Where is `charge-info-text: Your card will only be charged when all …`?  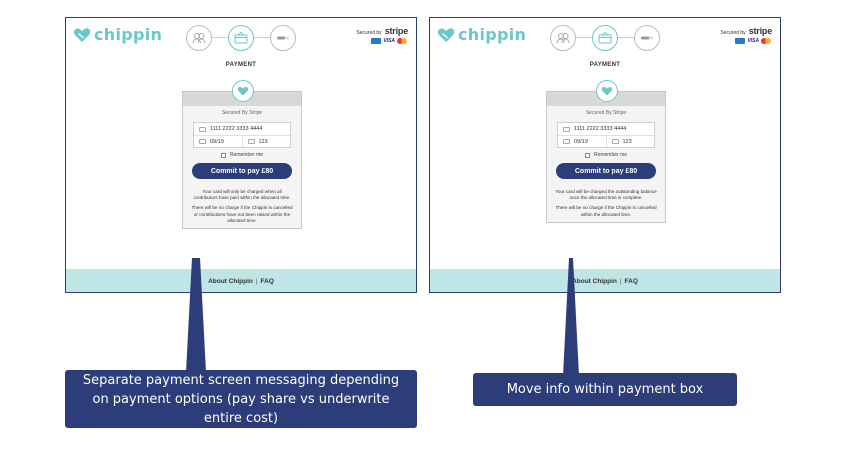
charge-info-text: Your card will only be charged when all … is located at coordinates (242, 195).